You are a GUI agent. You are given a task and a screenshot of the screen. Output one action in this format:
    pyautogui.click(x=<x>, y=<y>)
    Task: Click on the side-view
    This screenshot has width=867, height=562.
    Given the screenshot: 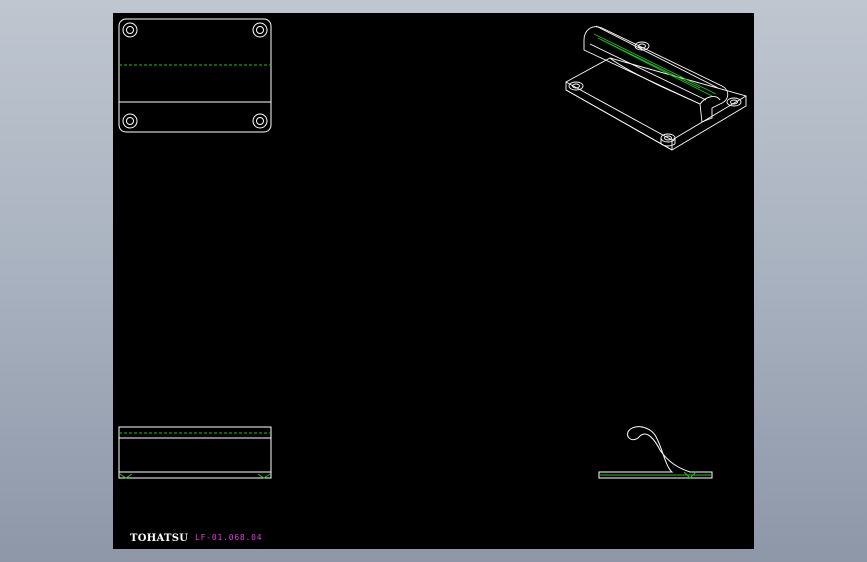 What is the action you would take?
    pyautogui.click(x=655, y=452)
    